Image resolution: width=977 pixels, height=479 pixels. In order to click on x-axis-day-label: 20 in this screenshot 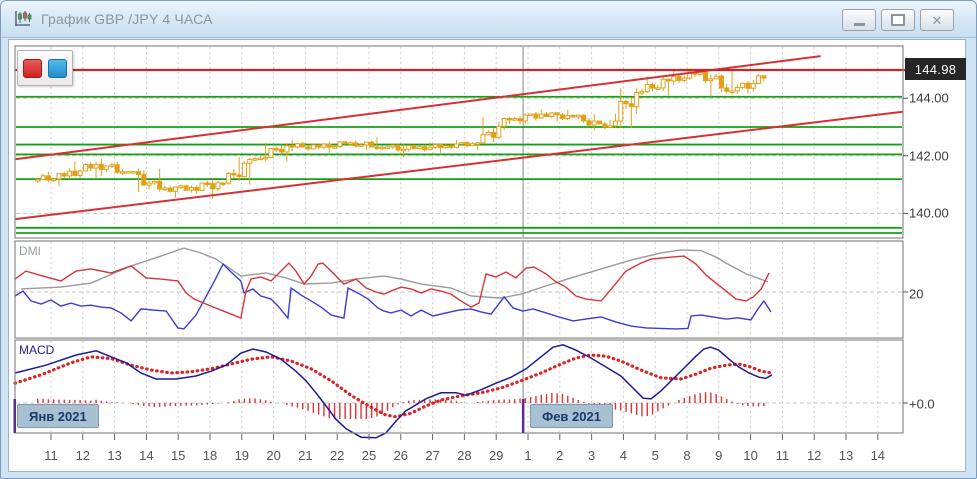, I will do `click(273, 455)`.